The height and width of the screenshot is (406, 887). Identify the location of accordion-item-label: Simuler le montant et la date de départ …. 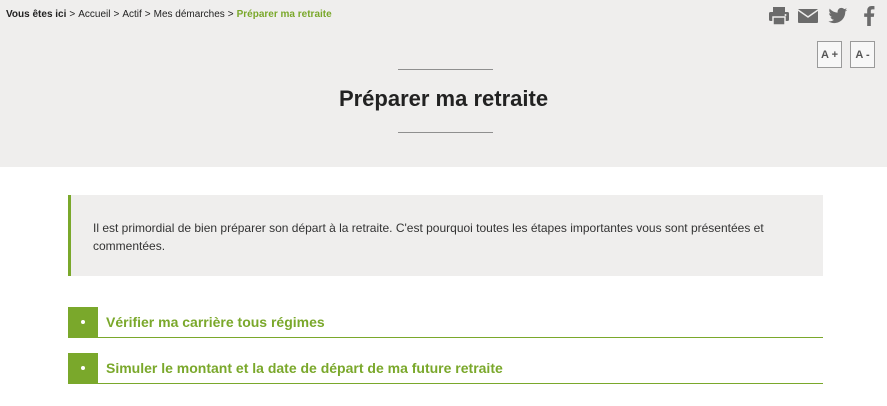
(304, 368).